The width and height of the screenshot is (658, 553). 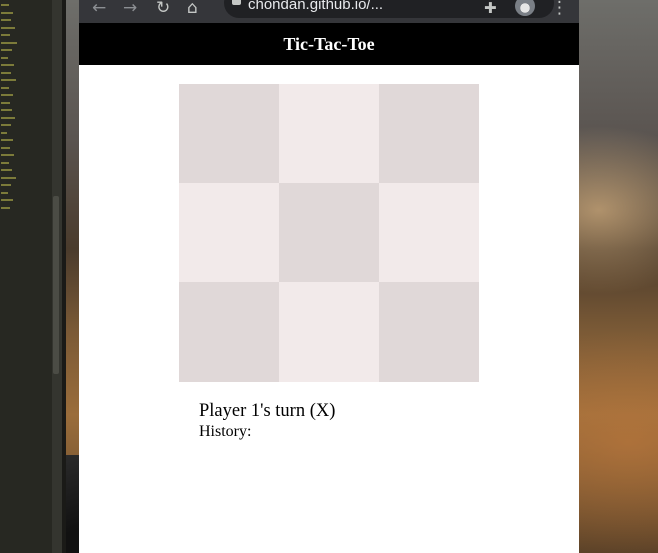 What do you see at coordinates (225, 431) in the screenshot?
I see `history-label: History:` at bounding box center [225, 431].